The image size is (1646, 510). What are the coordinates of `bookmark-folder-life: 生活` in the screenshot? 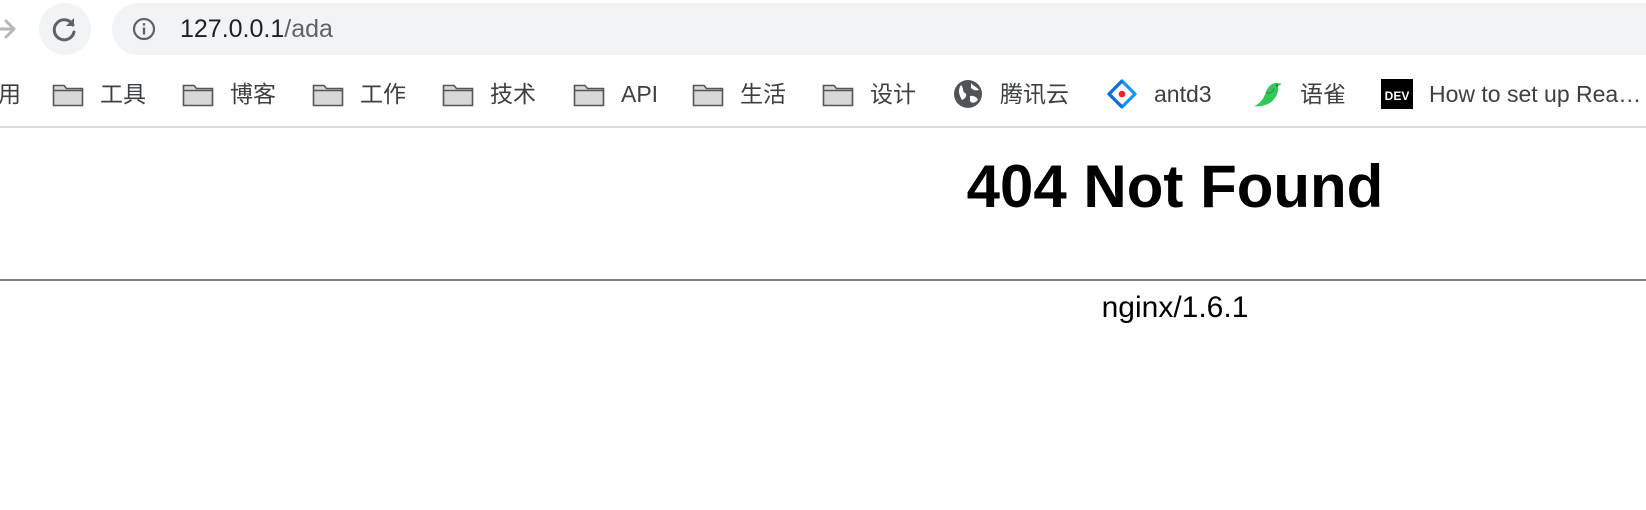 It's located at (739, 94).